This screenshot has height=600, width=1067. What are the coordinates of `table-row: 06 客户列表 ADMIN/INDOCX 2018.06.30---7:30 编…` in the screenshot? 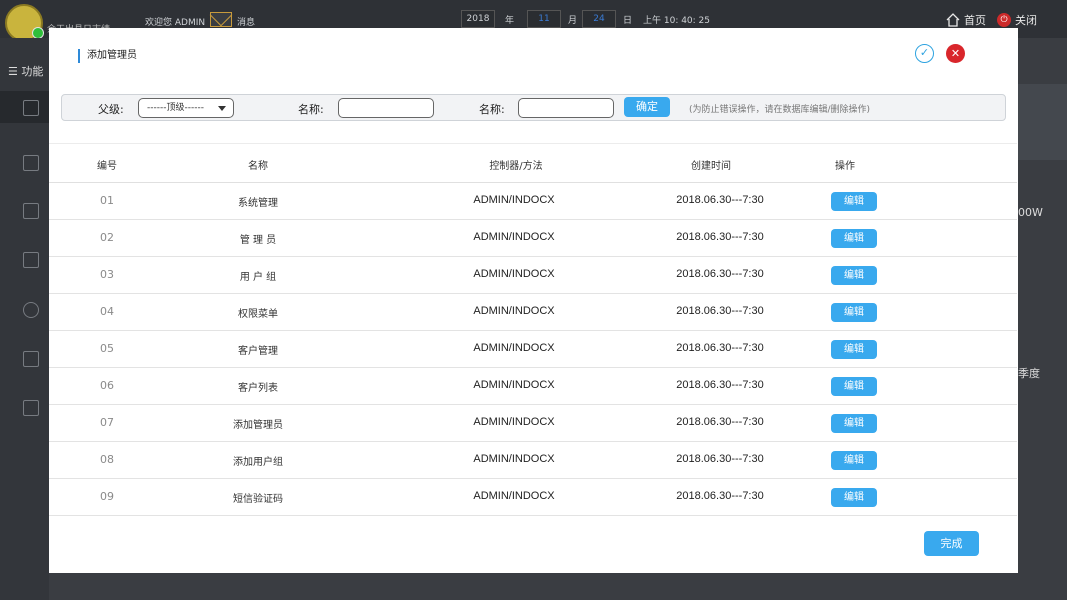 It's located at (533, 386).